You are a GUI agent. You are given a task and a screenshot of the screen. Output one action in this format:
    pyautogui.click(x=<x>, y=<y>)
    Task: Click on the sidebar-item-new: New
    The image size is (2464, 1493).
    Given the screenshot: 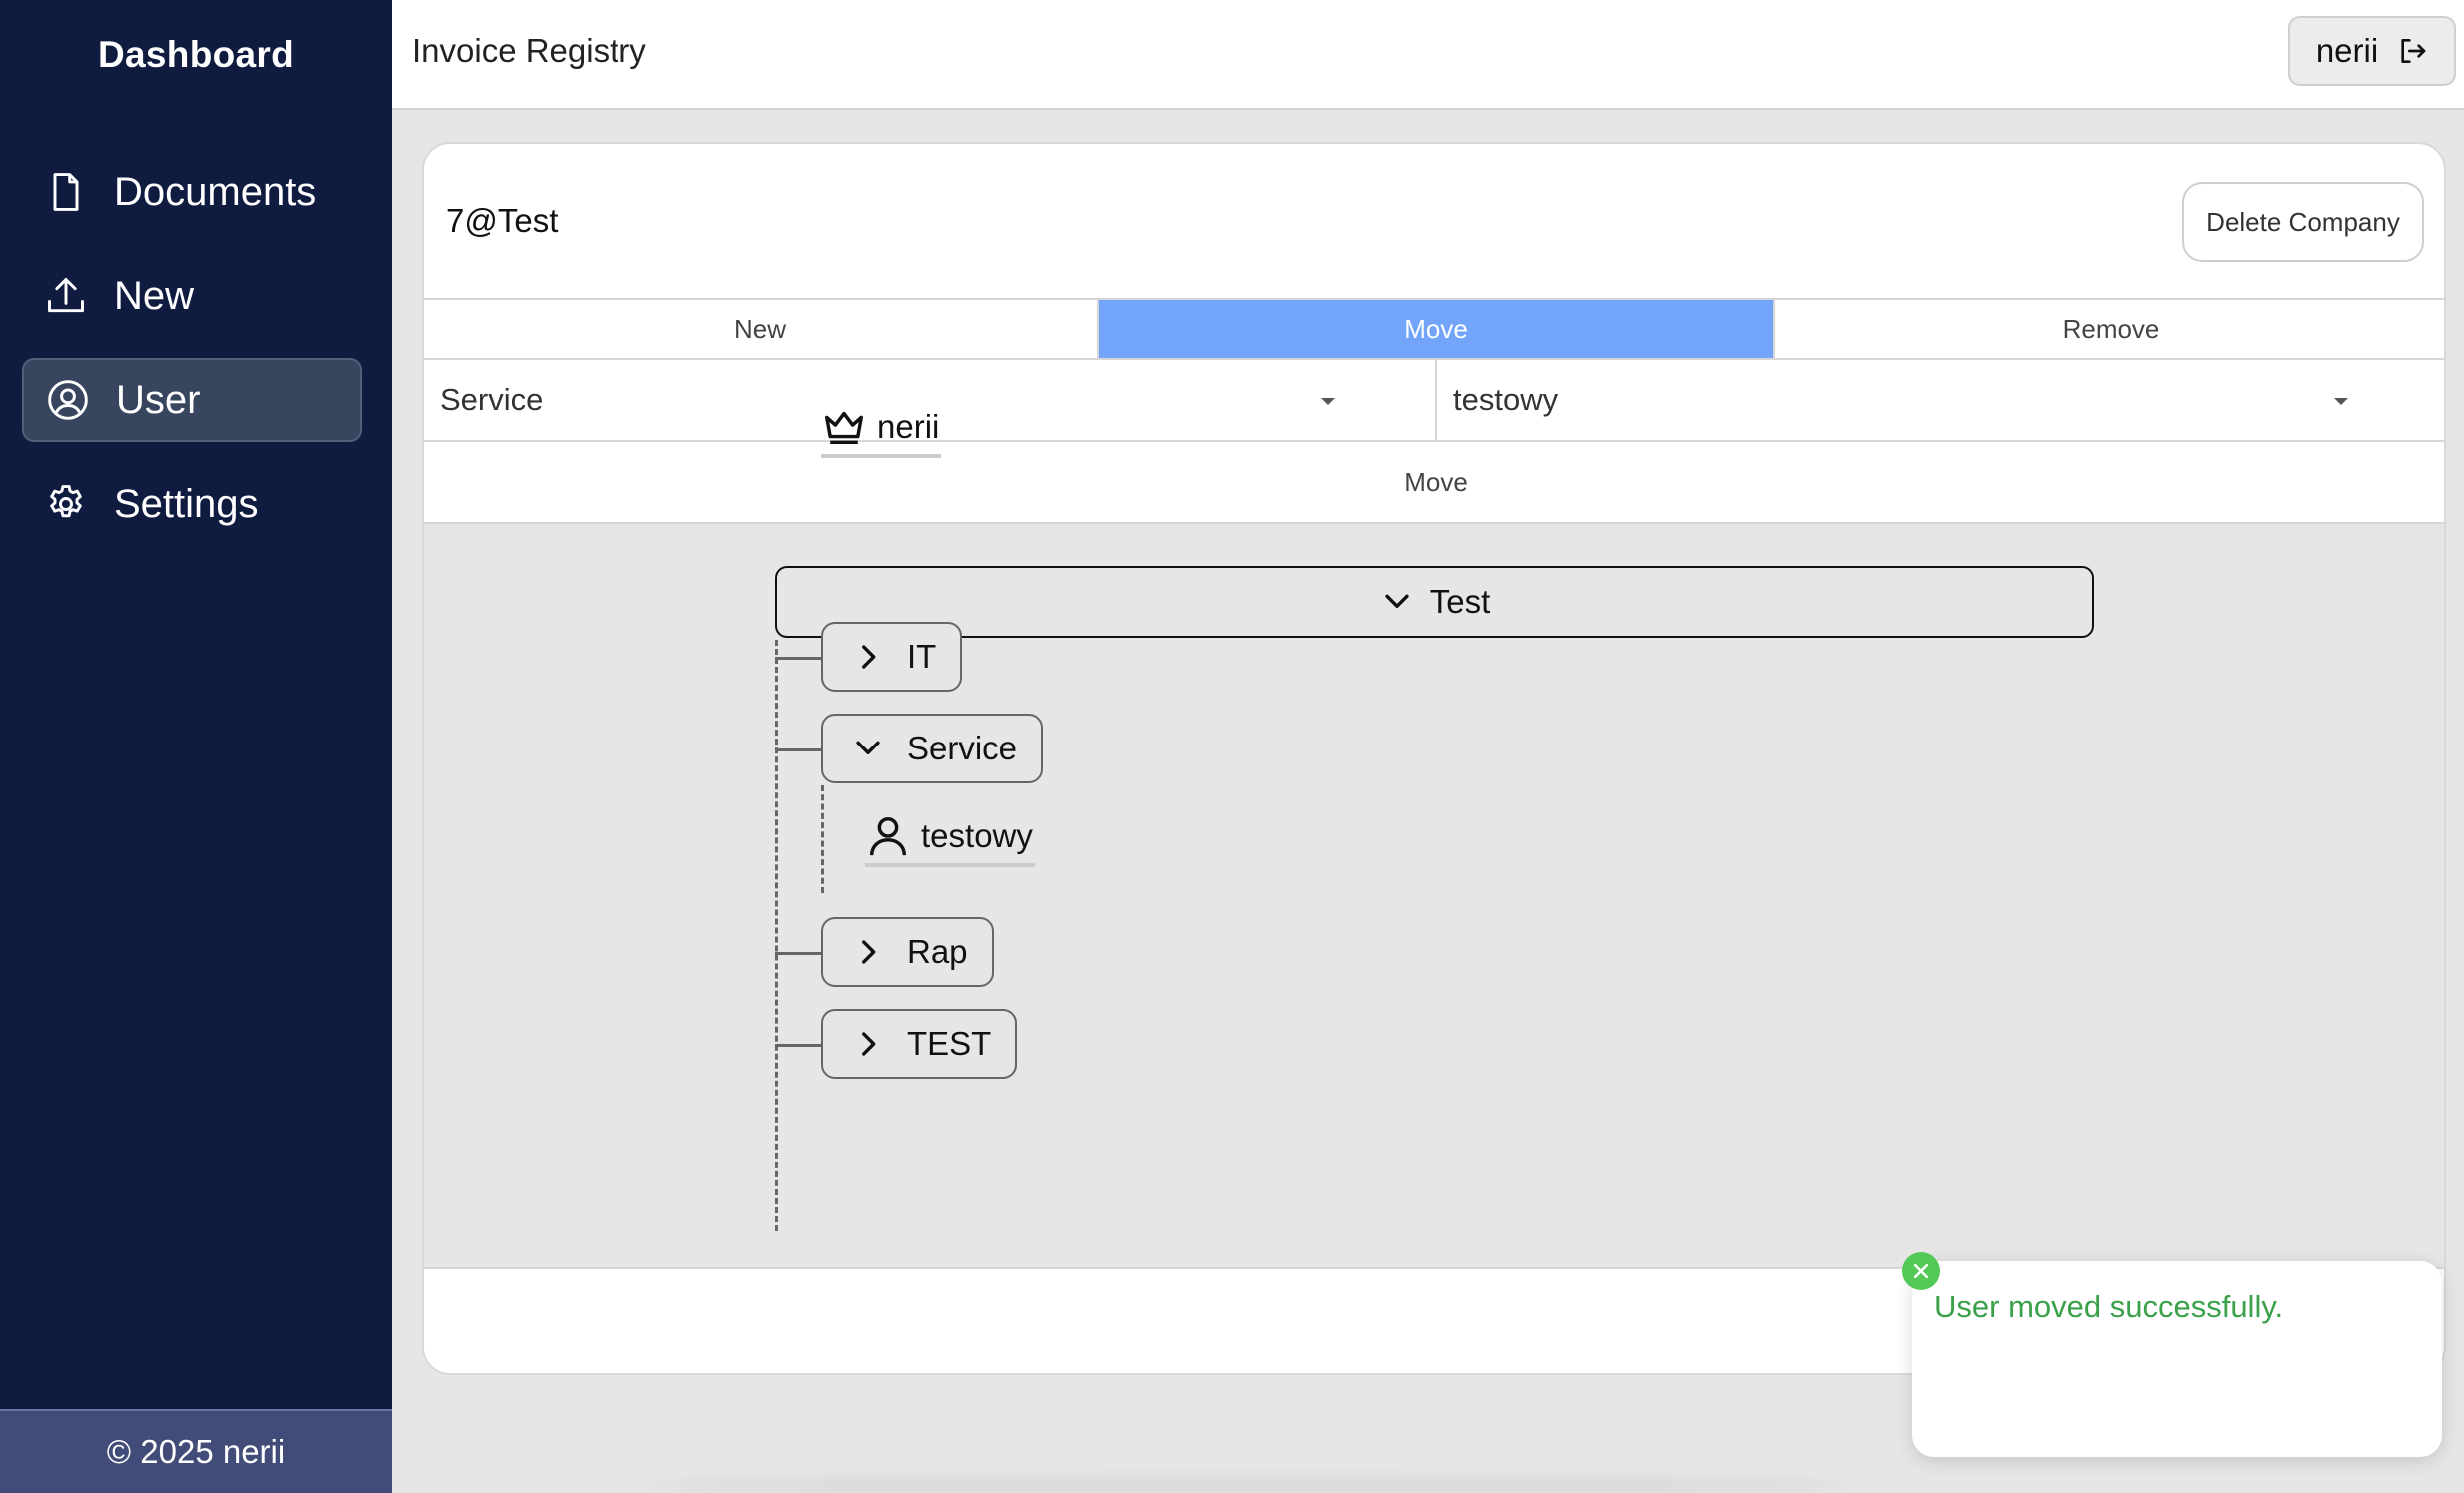 What is the action you would take?
    pyautogui.click(x=192, y=296)
    